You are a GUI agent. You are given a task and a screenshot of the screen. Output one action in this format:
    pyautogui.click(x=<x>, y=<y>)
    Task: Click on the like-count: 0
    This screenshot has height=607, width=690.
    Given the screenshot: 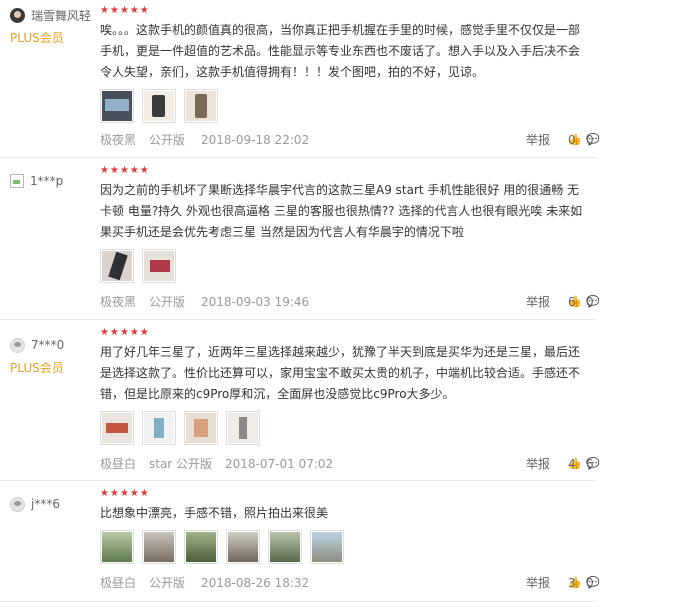 What is the action you would take?
    pyautogui.click(x=572, y=140)
    